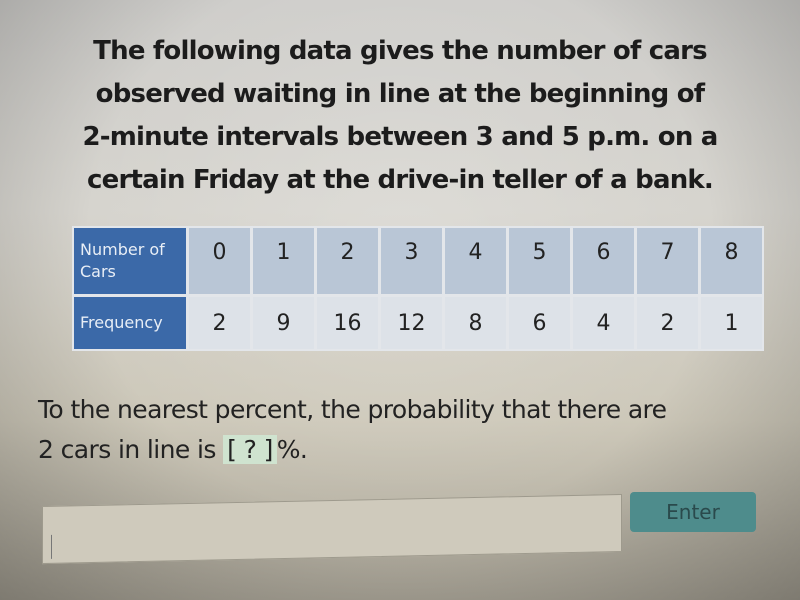 This screenshot has height=600, width=800. What do you see at coordinates (693, 512) in the screenshot?
I see `enter-button: Enter` at bounding box center [693, 512].